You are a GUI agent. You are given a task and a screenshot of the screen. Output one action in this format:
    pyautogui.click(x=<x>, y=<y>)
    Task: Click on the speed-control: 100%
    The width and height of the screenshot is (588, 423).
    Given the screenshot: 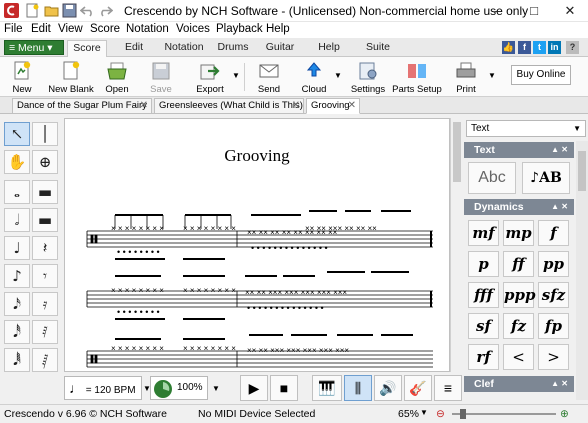 What is the action you would take?
    pyautogui.click(x=179, y=388)
    